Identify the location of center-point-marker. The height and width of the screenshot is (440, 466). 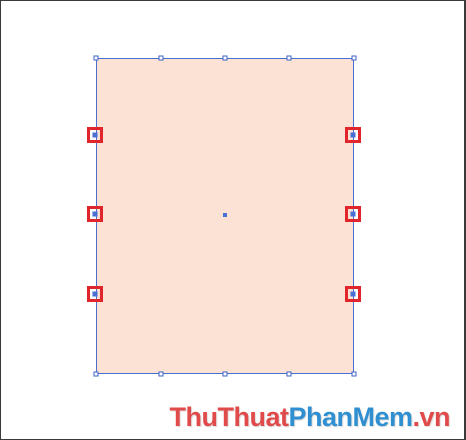
(225, 215).